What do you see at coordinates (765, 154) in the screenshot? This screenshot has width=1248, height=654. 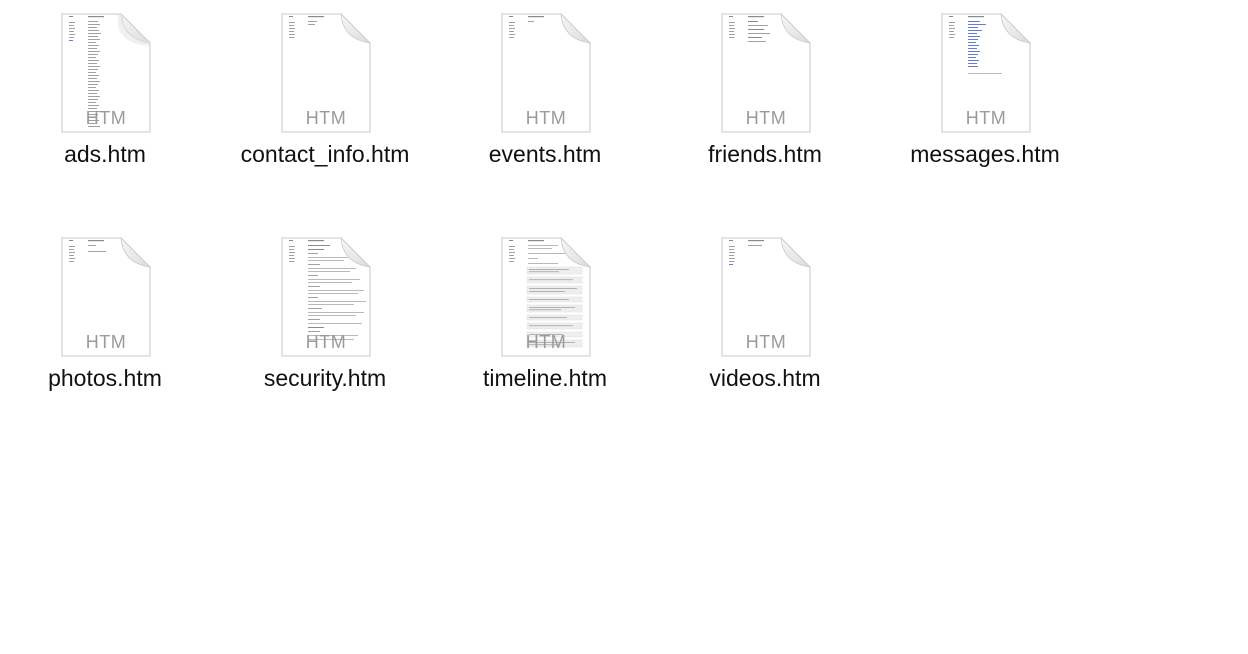 I see `file-name: friends.htm` at bounding box center [765, 154].